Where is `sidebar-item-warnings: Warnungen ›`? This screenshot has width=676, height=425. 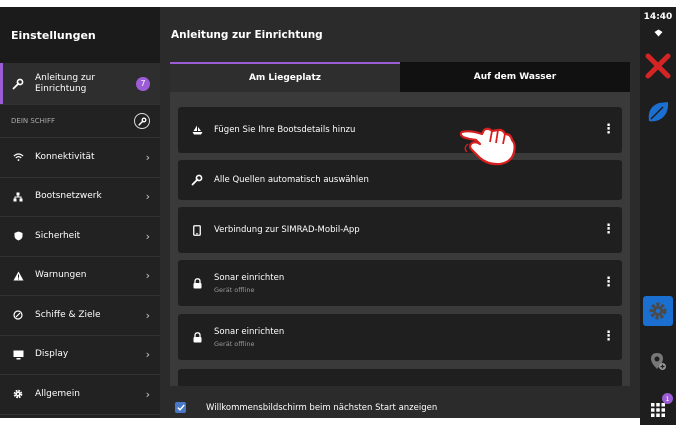 sidebar-item-warnings: Warnungen › is located at coordinates (80, 276).